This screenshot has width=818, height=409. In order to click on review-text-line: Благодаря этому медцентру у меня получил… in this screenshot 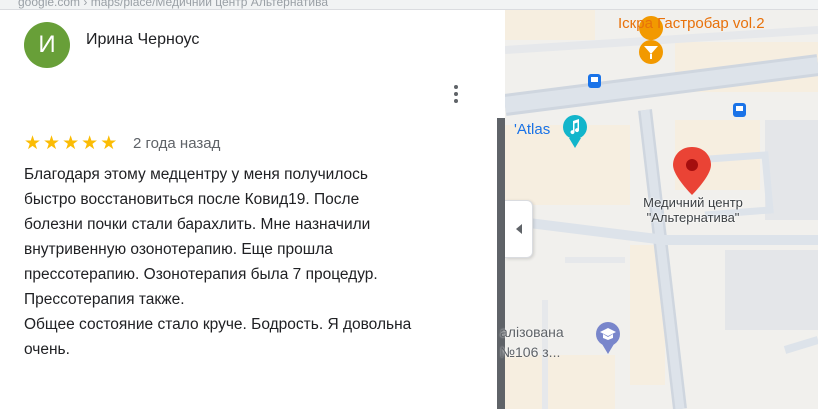, I will do `click(196, 174)`.